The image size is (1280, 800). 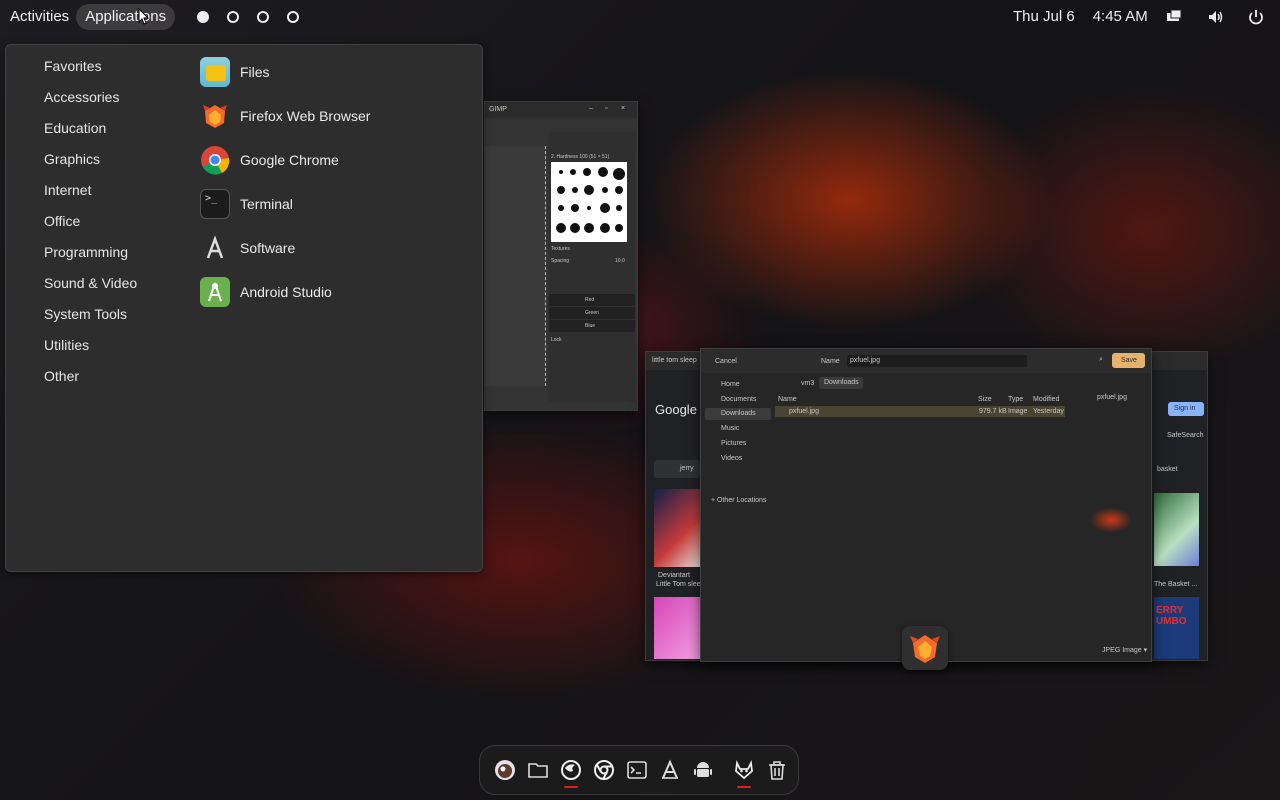 I want to click on category-favorites: Favorites, so click(x=73, y=66).